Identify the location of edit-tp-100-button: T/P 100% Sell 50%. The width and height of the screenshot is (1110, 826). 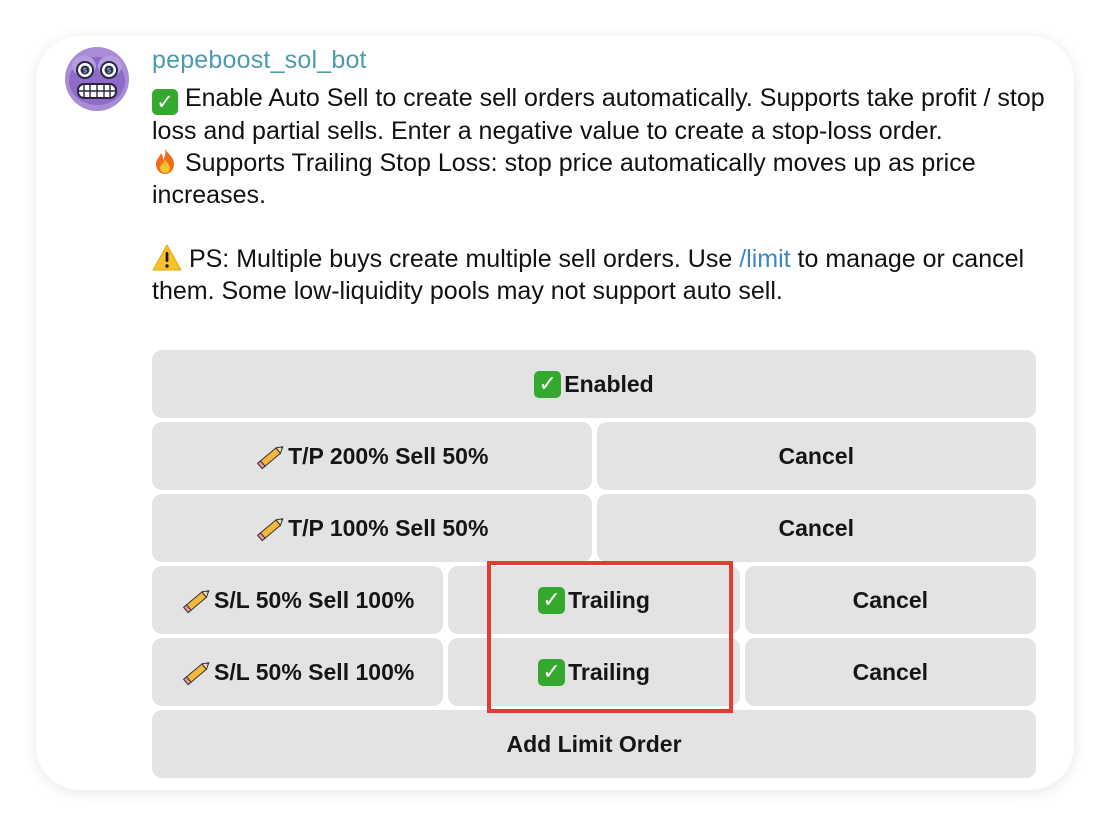
(372, 528).